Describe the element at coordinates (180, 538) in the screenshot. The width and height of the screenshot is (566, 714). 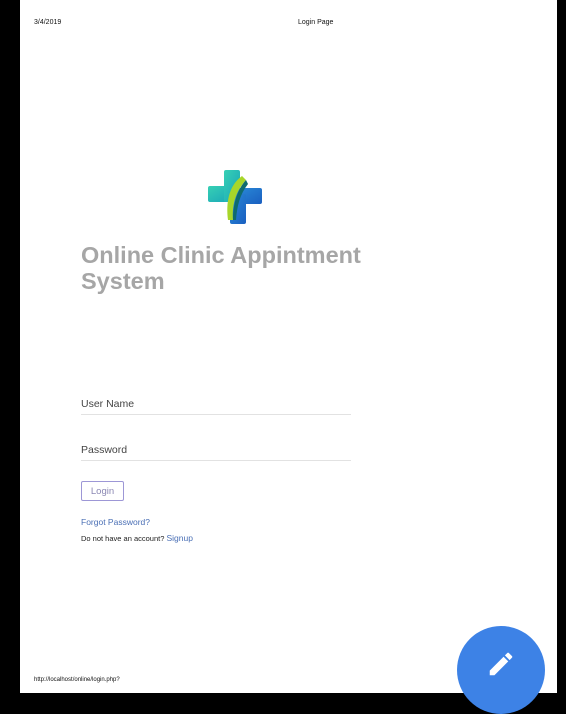
I see `signup-link: Signup` at that location.